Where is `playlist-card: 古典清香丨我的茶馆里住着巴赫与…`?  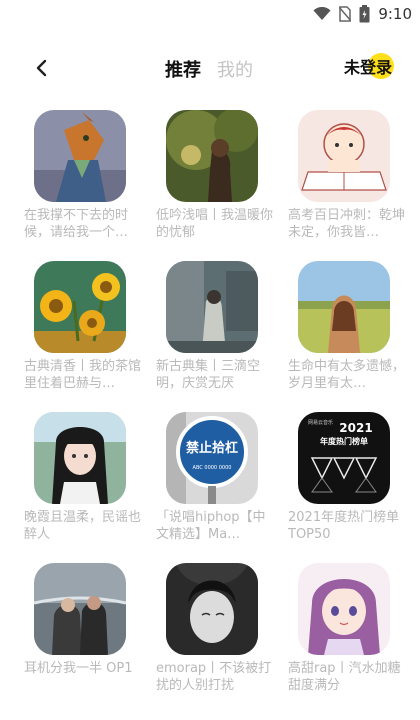 playlist-card: 古典清香丨我的茶馆里住着巴赫与… is located at coordinates (86, 326).